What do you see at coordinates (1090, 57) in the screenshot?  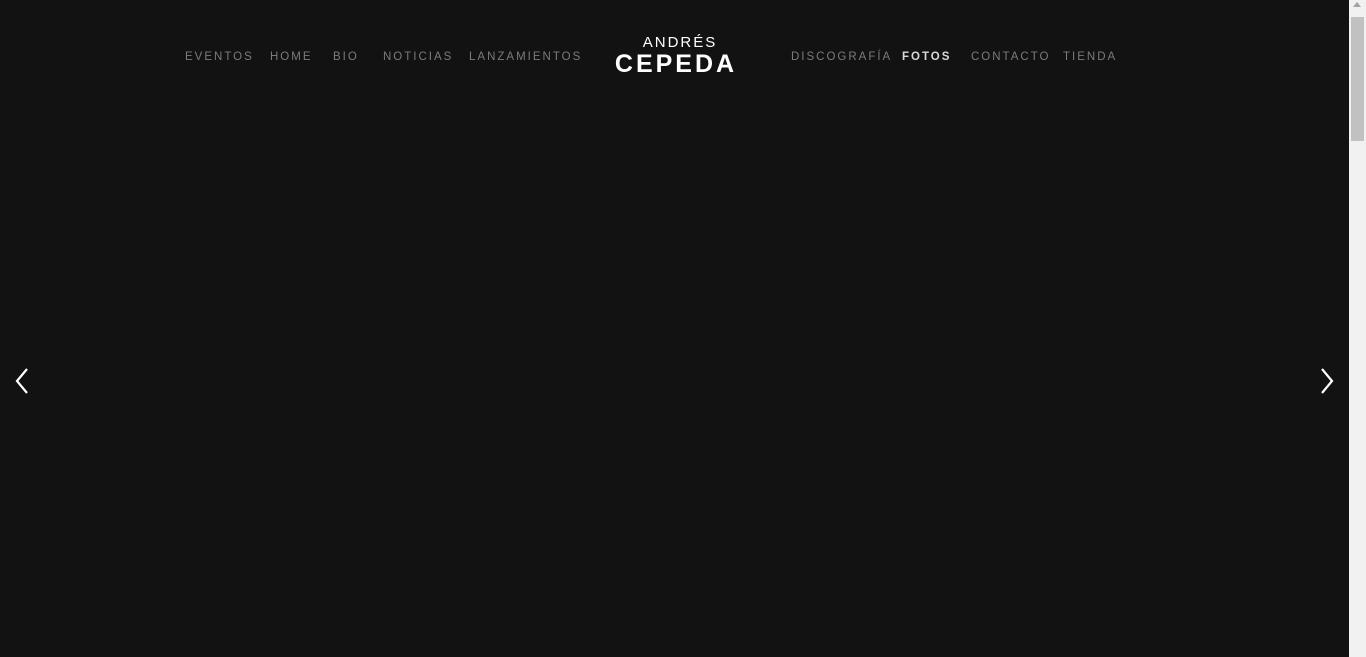 I see `nav-item-tienda: TIENDA` at bounding box center [1090, 57].